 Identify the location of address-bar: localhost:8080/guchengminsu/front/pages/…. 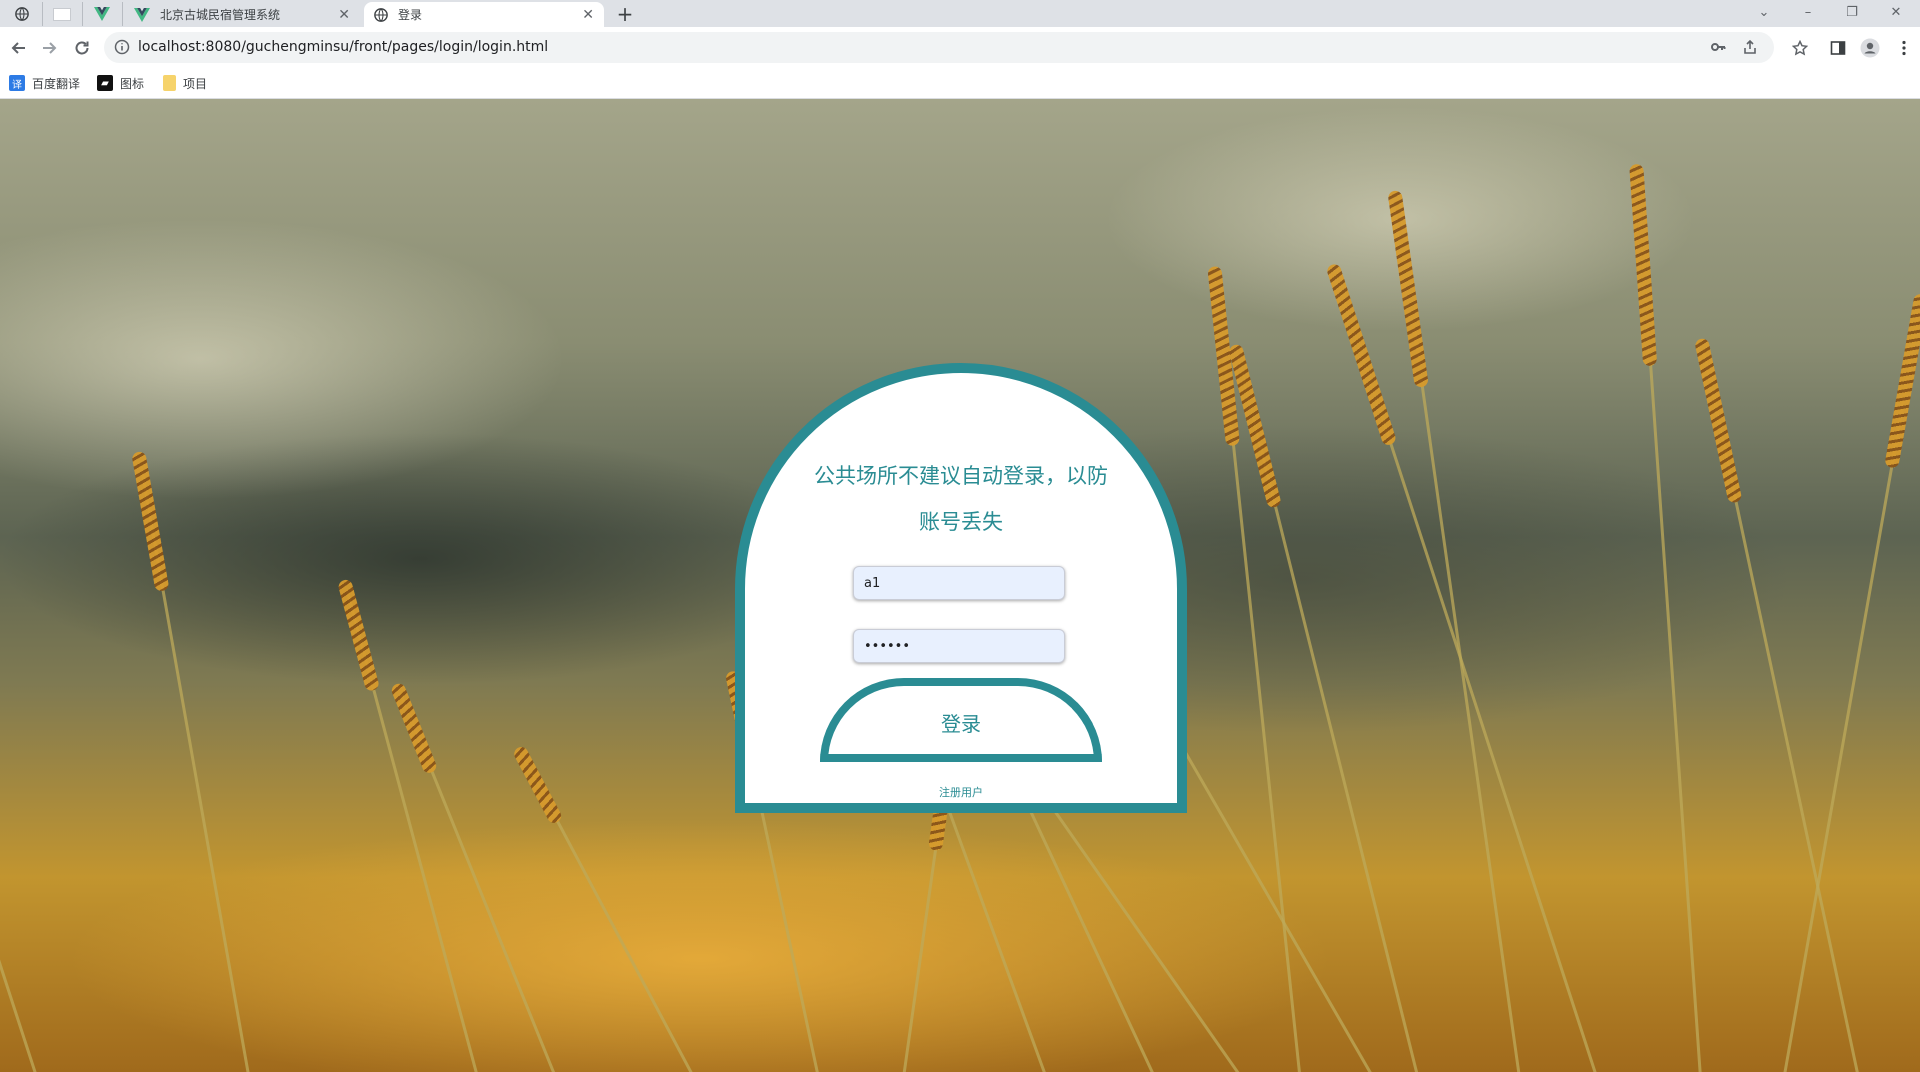
(939, 47).